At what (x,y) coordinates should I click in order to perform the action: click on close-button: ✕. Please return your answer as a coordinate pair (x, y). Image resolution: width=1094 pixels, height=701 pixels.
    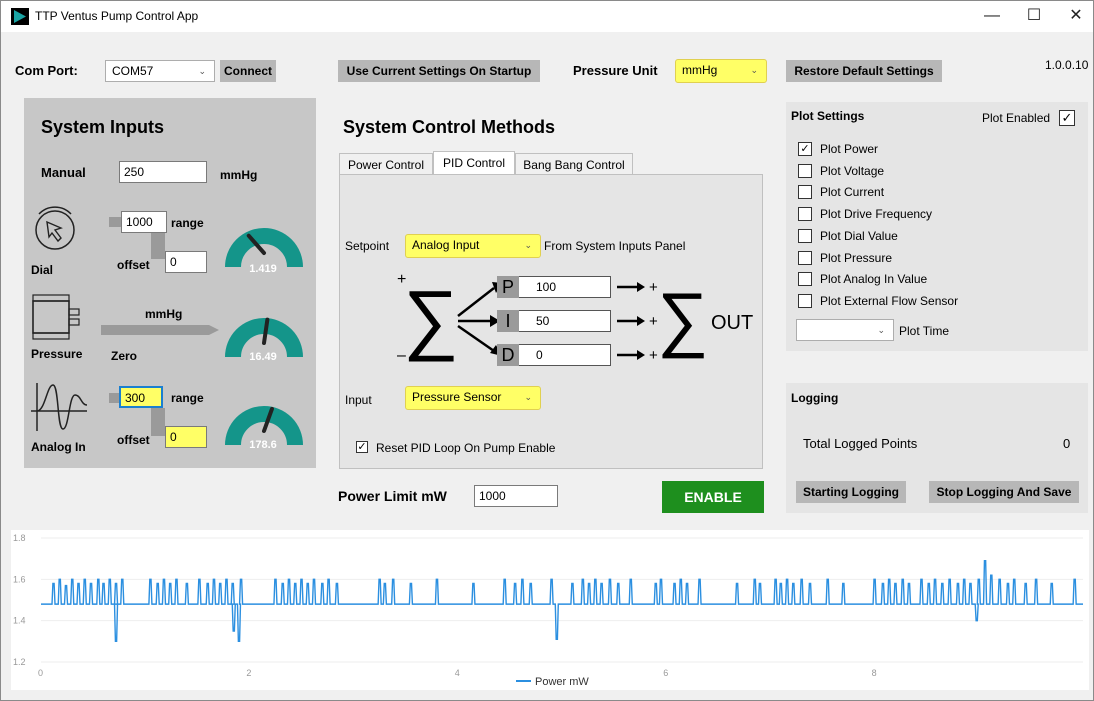
    Looking at the image, I should click on (1076, 16).